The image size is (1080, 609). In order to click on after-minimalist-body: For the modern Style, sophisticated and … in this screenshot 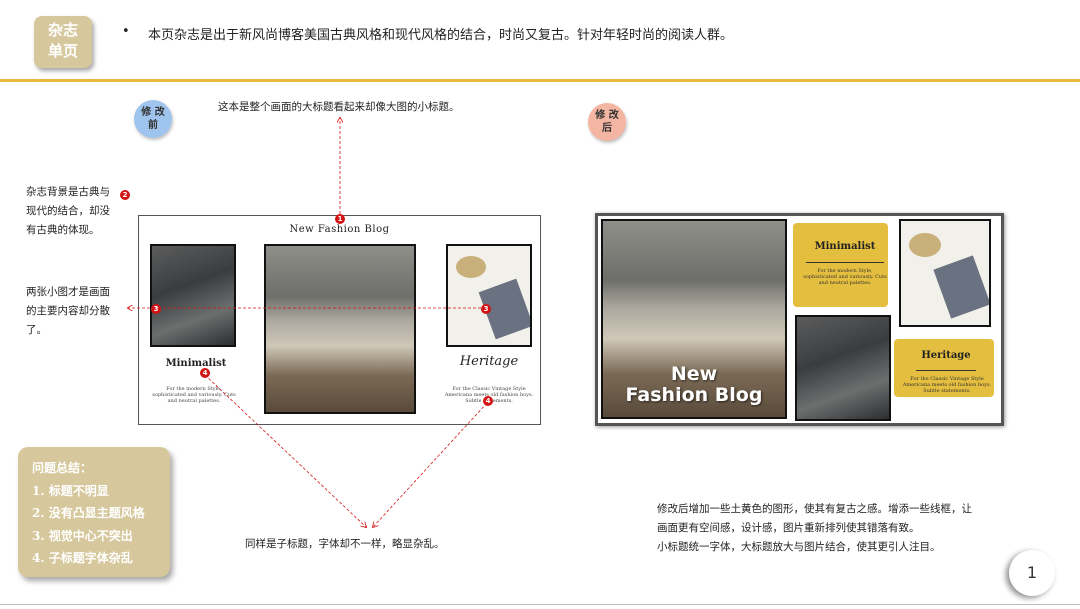, I will do `click(845, 277)`.